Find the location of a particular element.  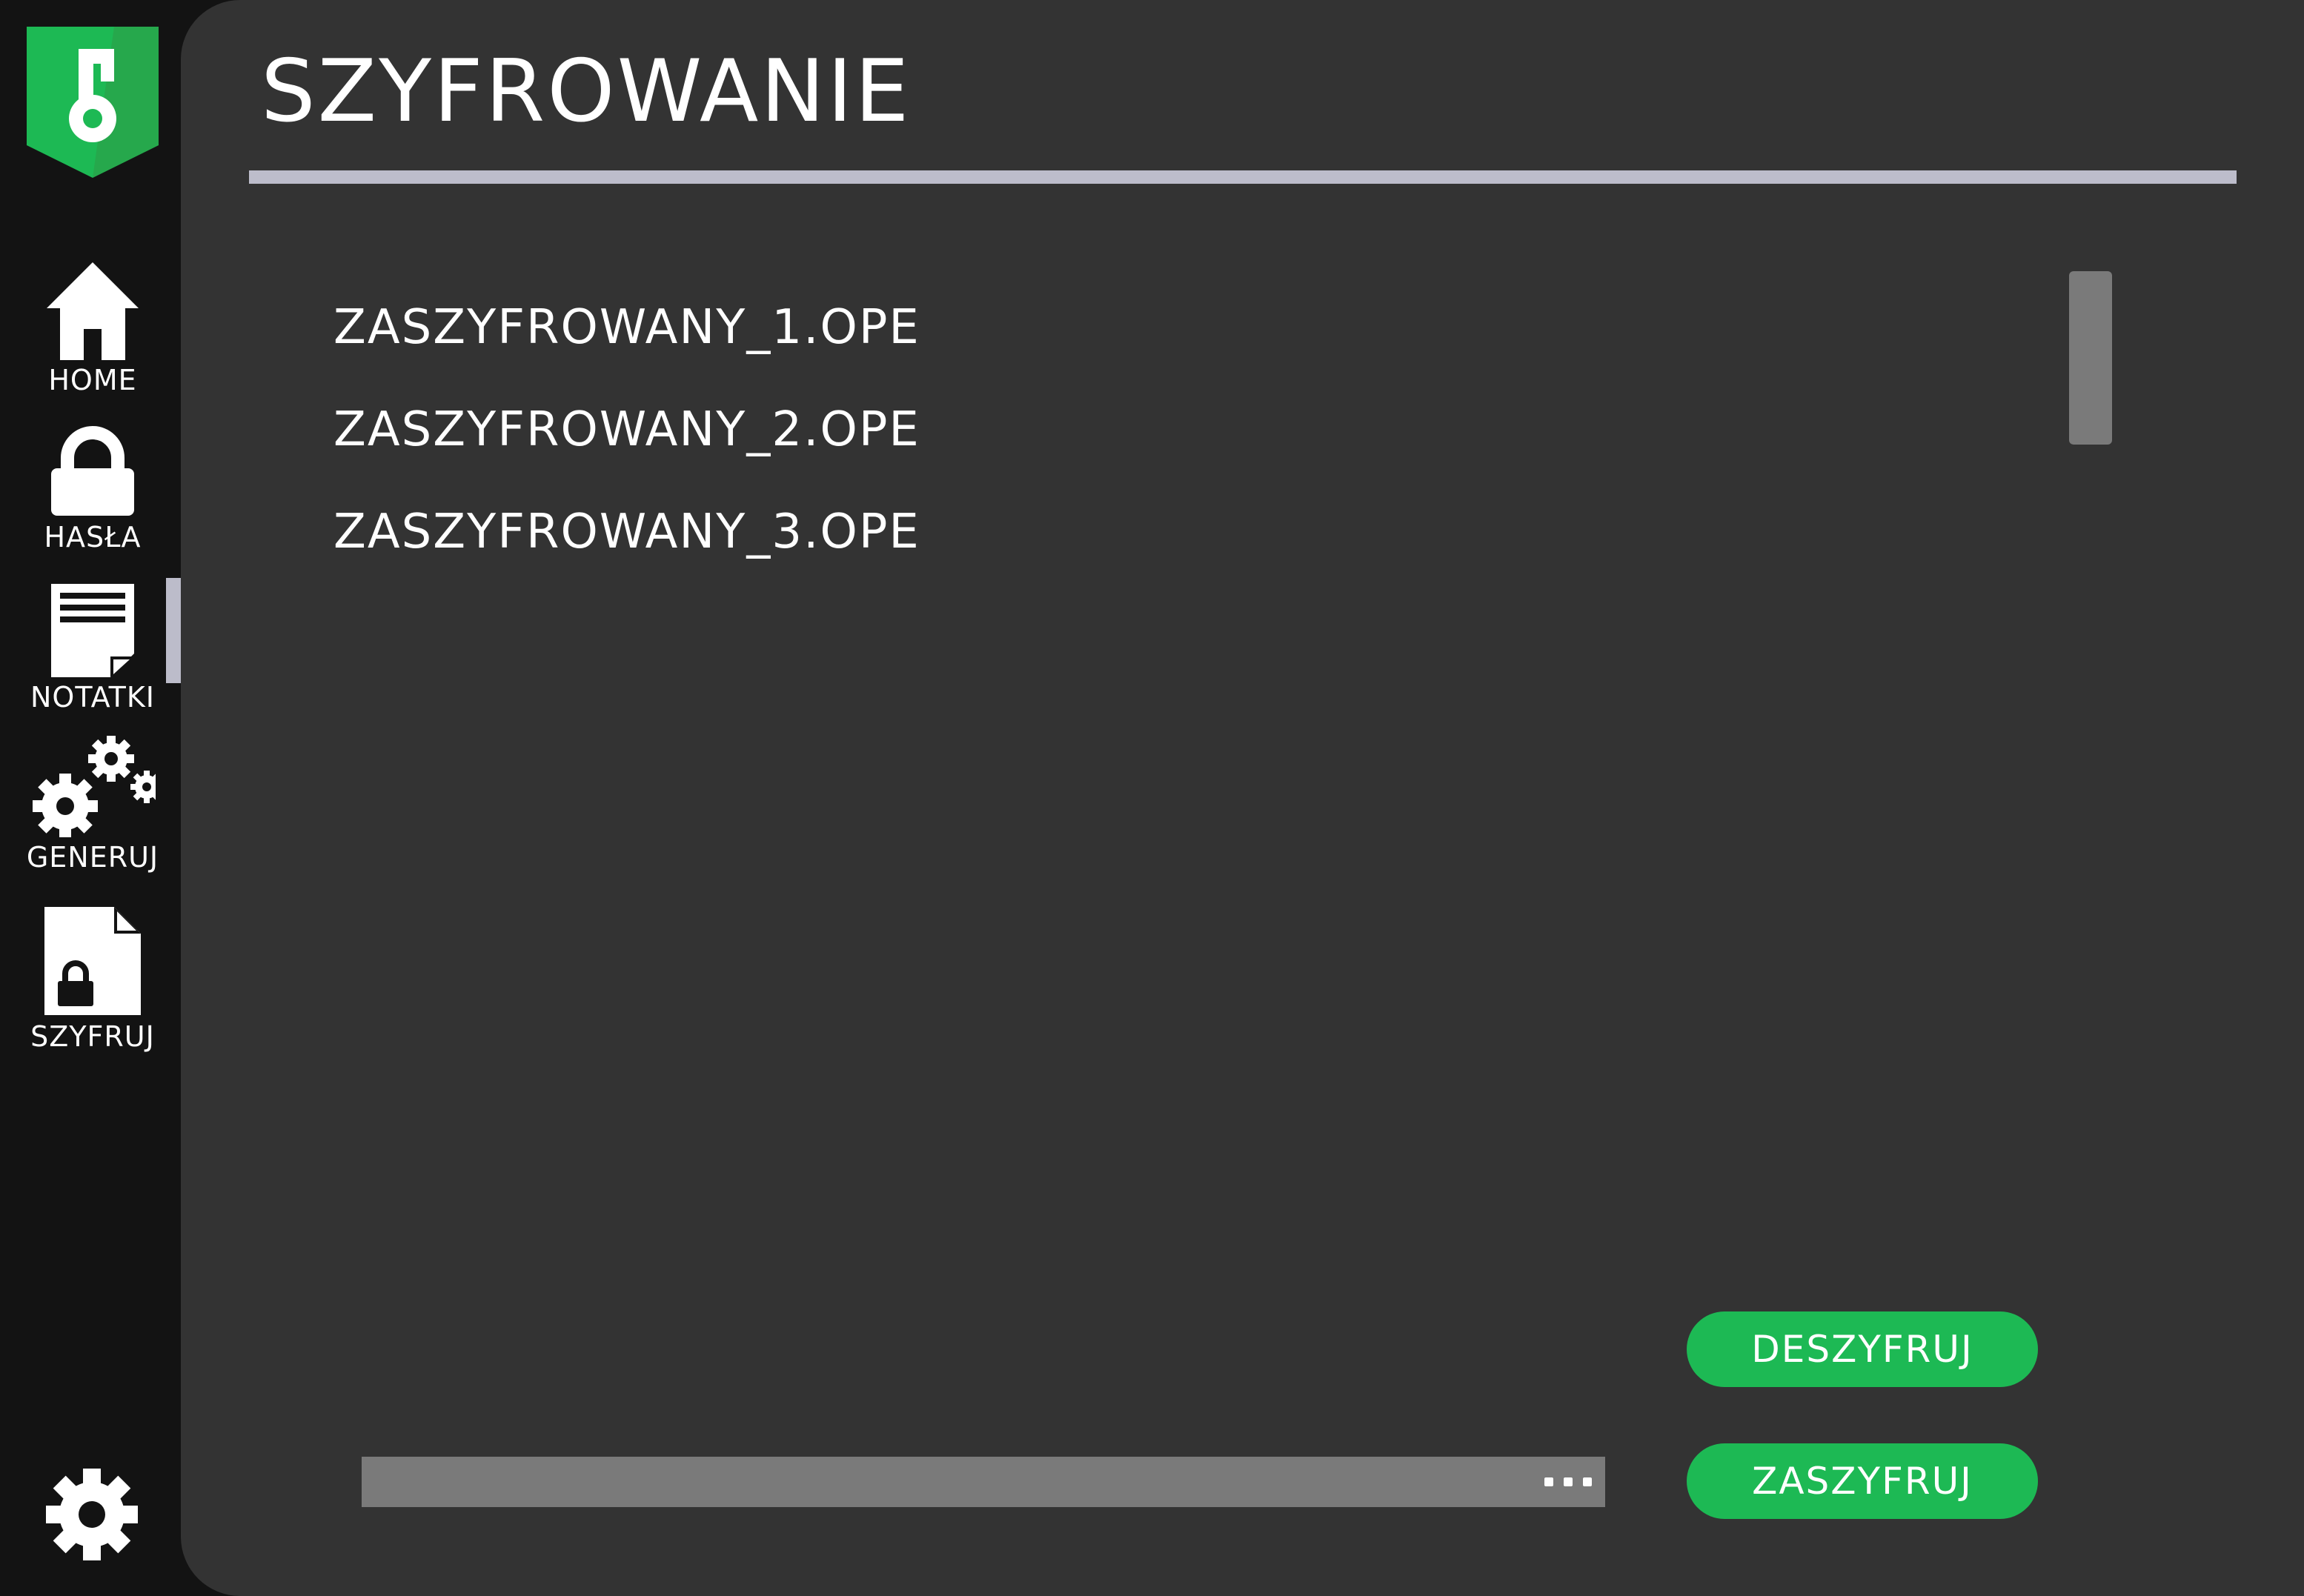

decrypt-button: DESZYFRUJ is located at coordinates (1862, 1349).